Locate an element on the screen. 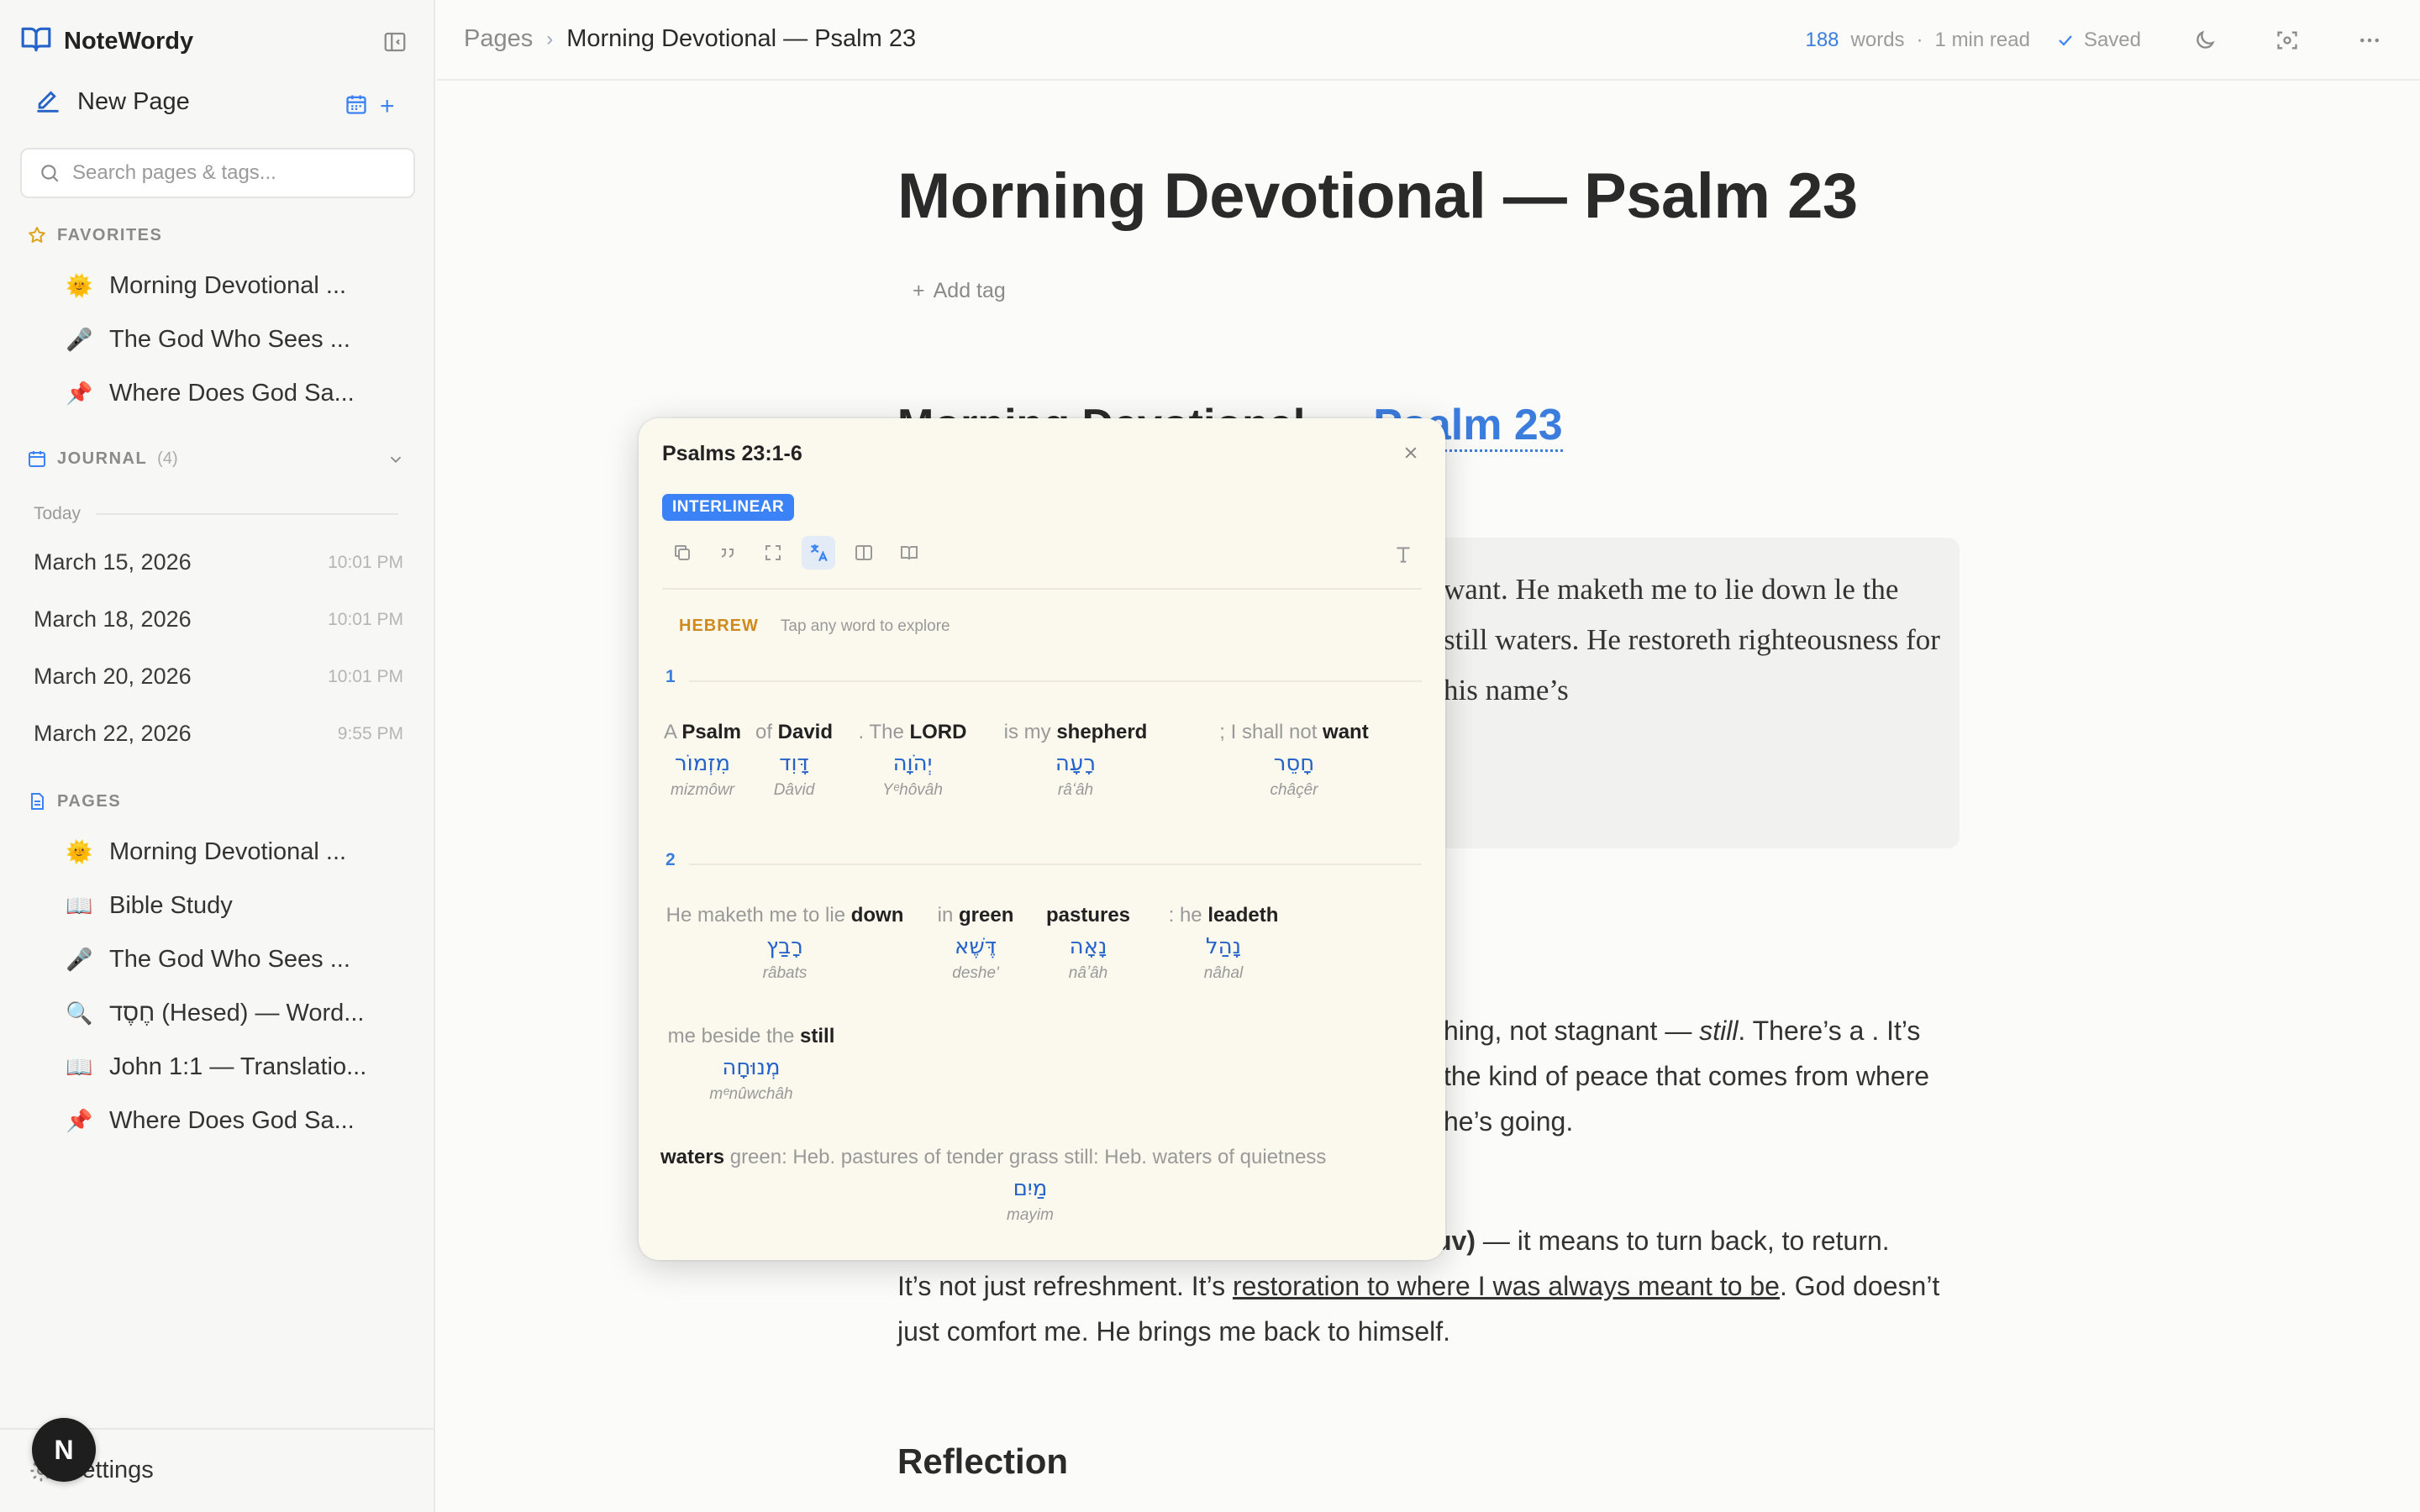 The image size is (2420, 1512). read-time: 1 min read is located at coordinates (1982, 40).